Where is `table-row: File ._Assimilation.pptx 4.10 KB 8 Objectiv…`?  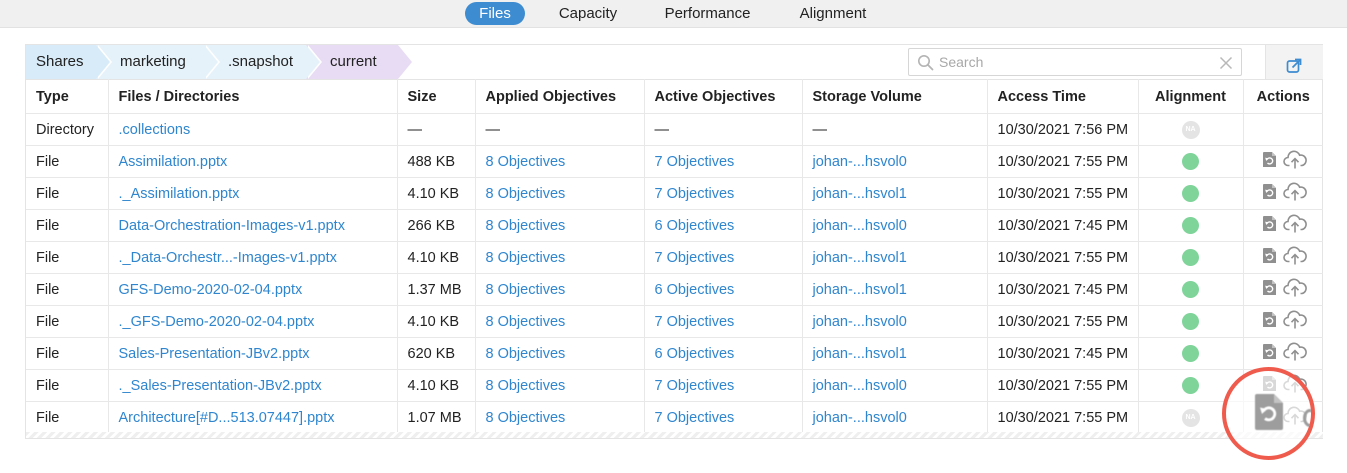
table-row: File ._Assimilation.pptx 4.10 KB 8 Objectiv… is located at coordinates (674, 193).